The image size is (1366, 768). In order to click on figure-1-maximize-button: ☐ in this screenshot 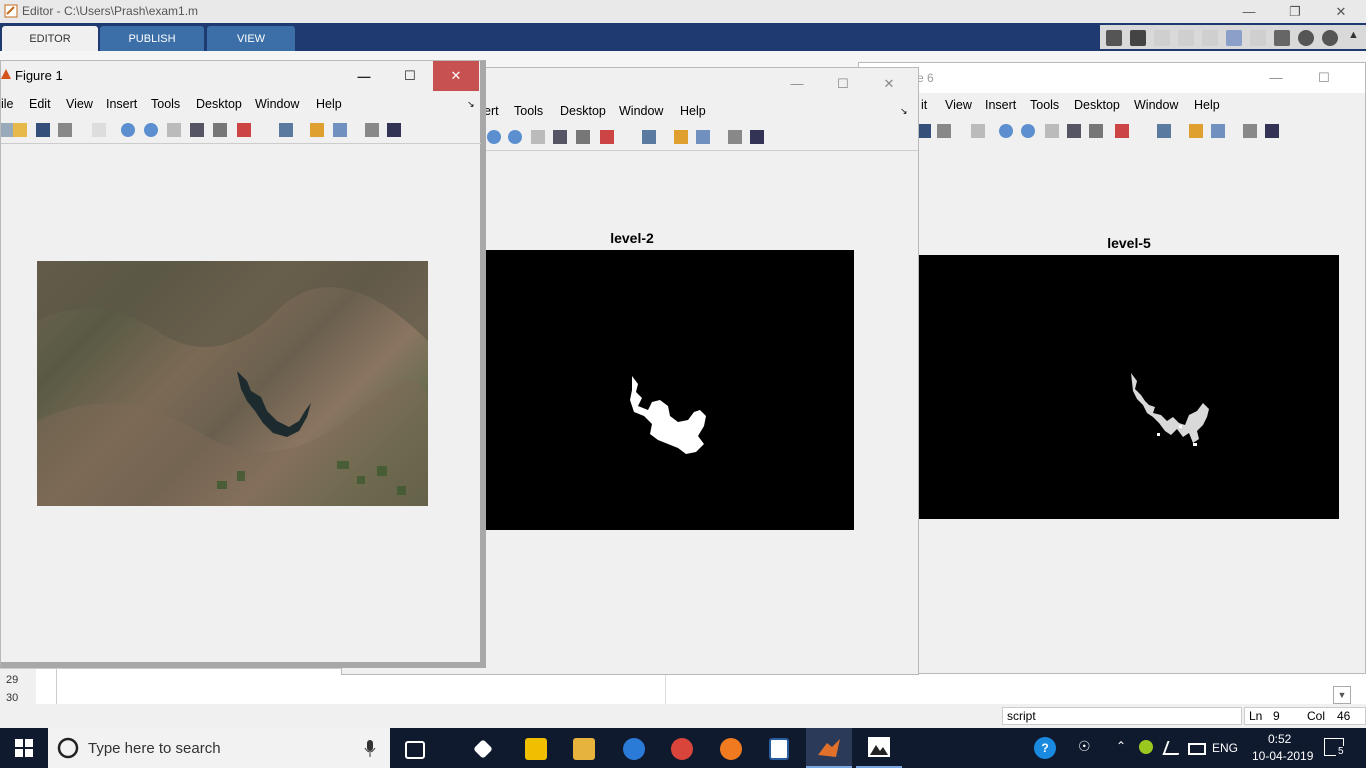, I will do `click(410, 76)`.